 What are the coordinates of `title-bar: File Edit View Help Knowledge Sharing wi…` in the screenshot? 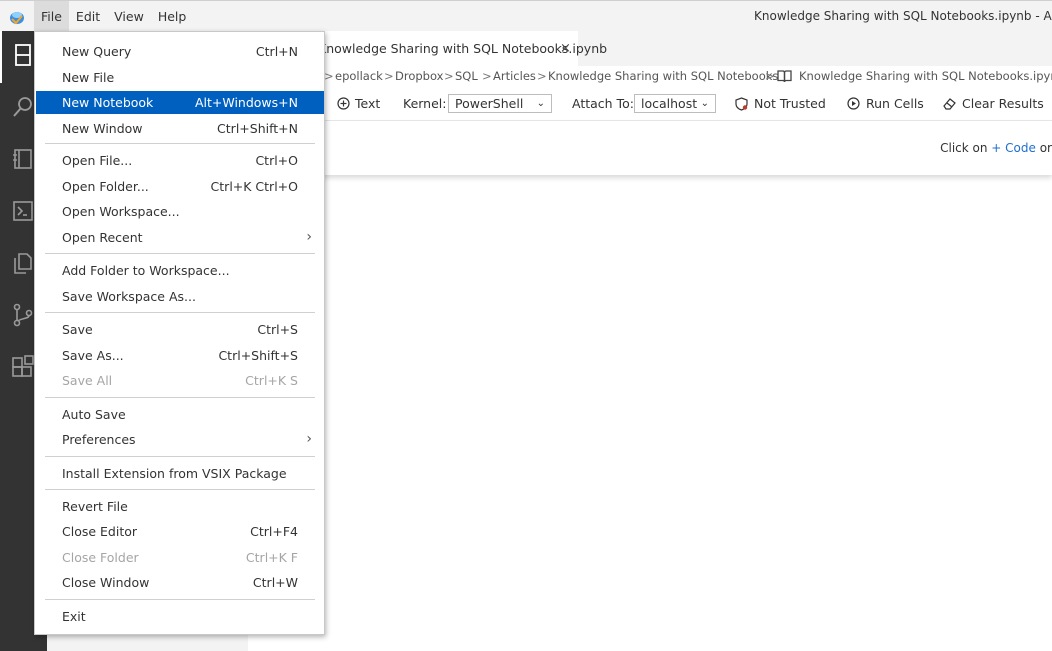 It's located at (526, 16).